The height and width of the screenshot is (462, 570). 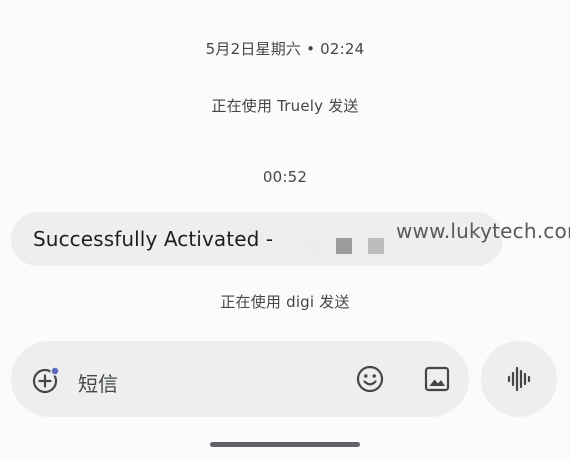 What do you see at coordinates (98, 382) in the screenshot?
I see `message-input: 短信` at bounding box center [98, 382].